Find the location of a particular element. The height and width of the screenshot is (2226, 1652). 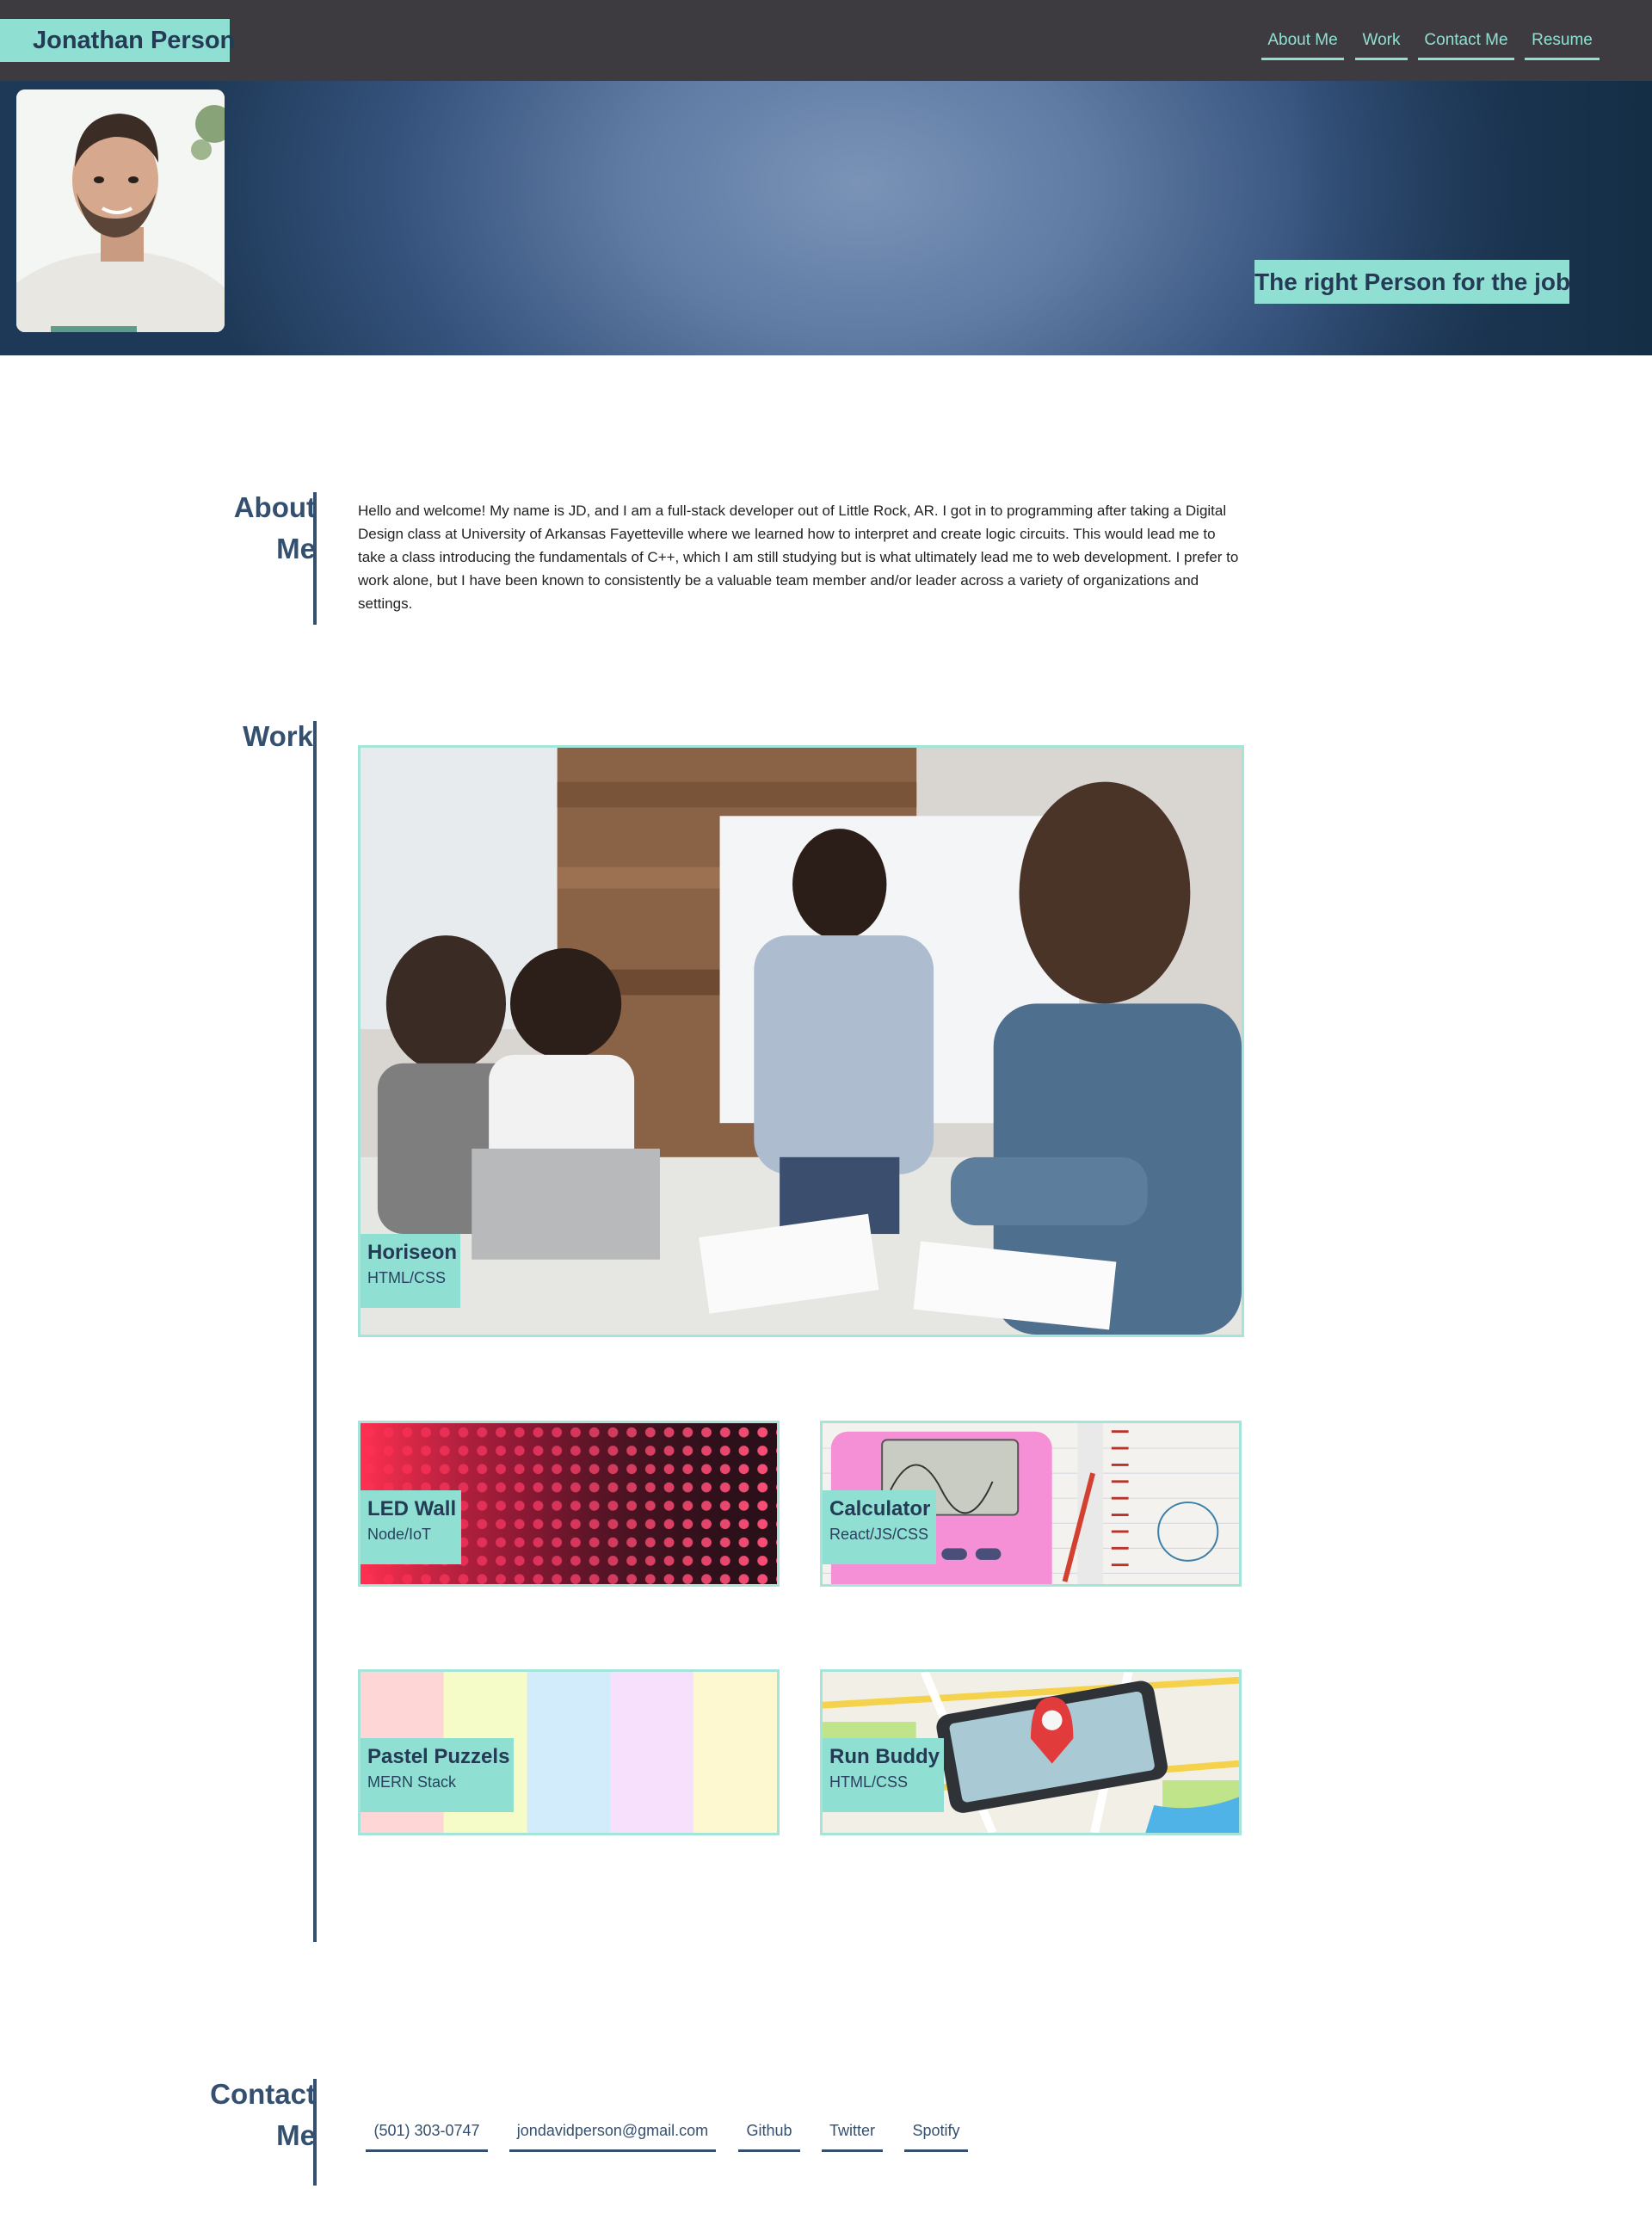

about-divider is located at coordinates (315, 558).